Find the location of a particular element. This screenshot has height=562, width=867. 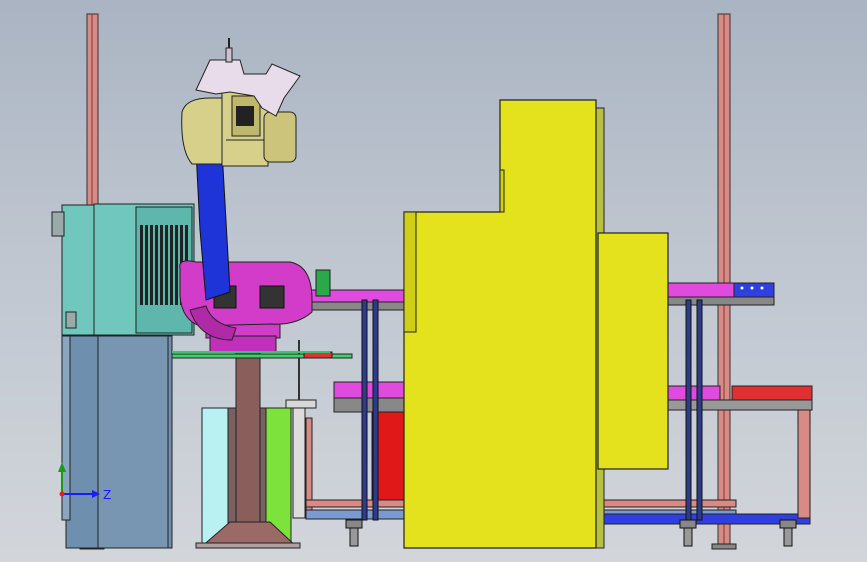

z-axis-label: Z is located at coordinates (107, 495).